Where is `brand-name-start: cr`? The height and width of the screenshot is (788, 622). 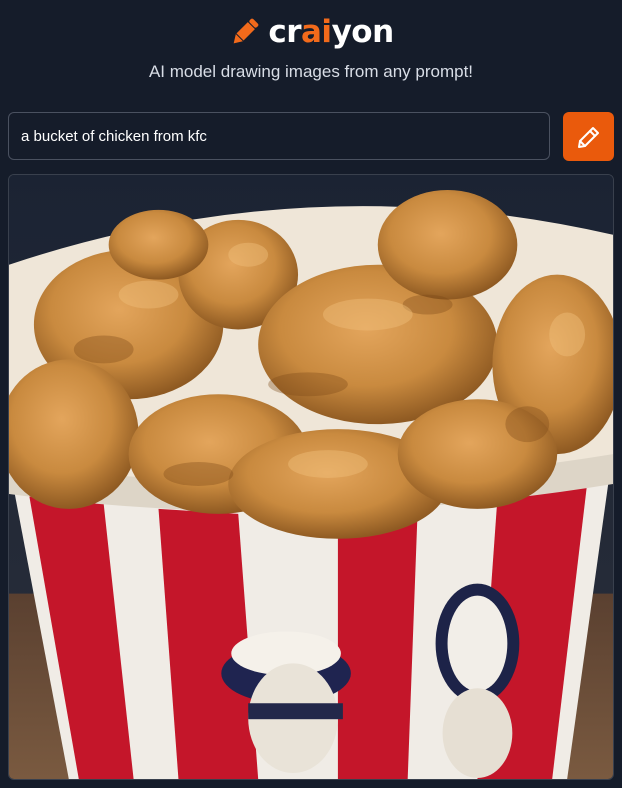 brand-name-start: cr is located at coordinates (285, 31).